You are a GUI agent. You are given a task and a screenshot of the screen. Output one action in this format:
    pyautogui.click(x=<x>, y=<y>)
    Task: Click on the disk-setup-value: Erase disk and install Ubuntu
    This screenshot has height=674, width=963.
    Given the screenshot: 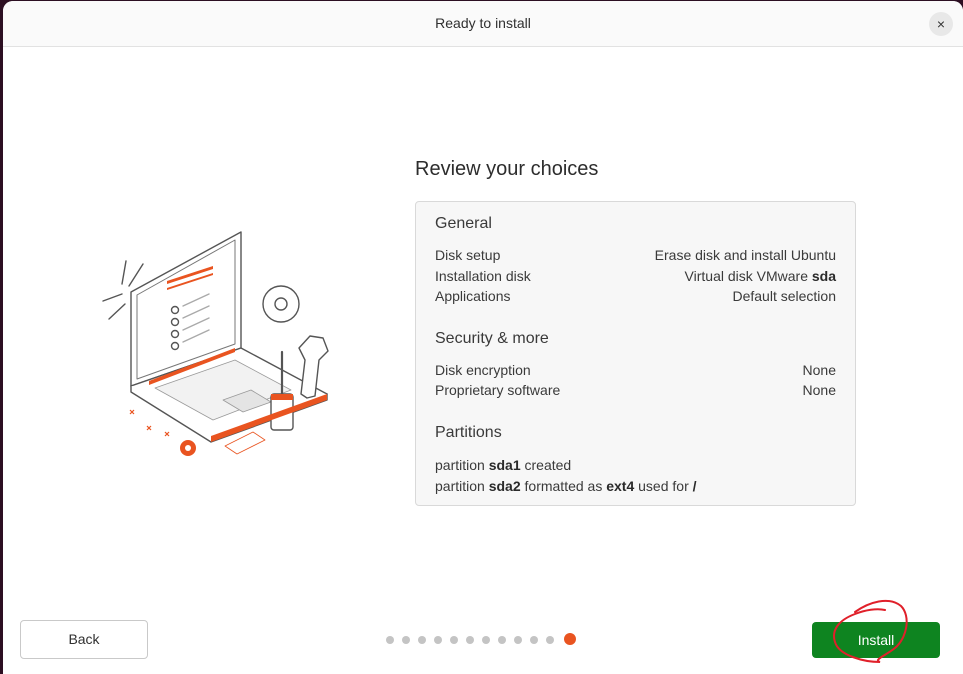 What is the action you would take?
    pyautogui.click(x=745, y=255)
    